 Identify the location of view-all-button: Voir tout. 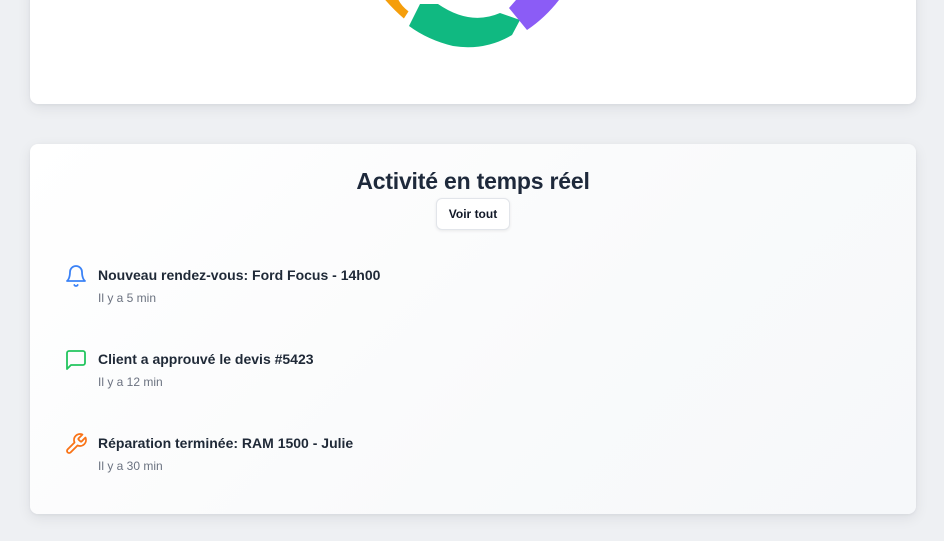
(473, 214).